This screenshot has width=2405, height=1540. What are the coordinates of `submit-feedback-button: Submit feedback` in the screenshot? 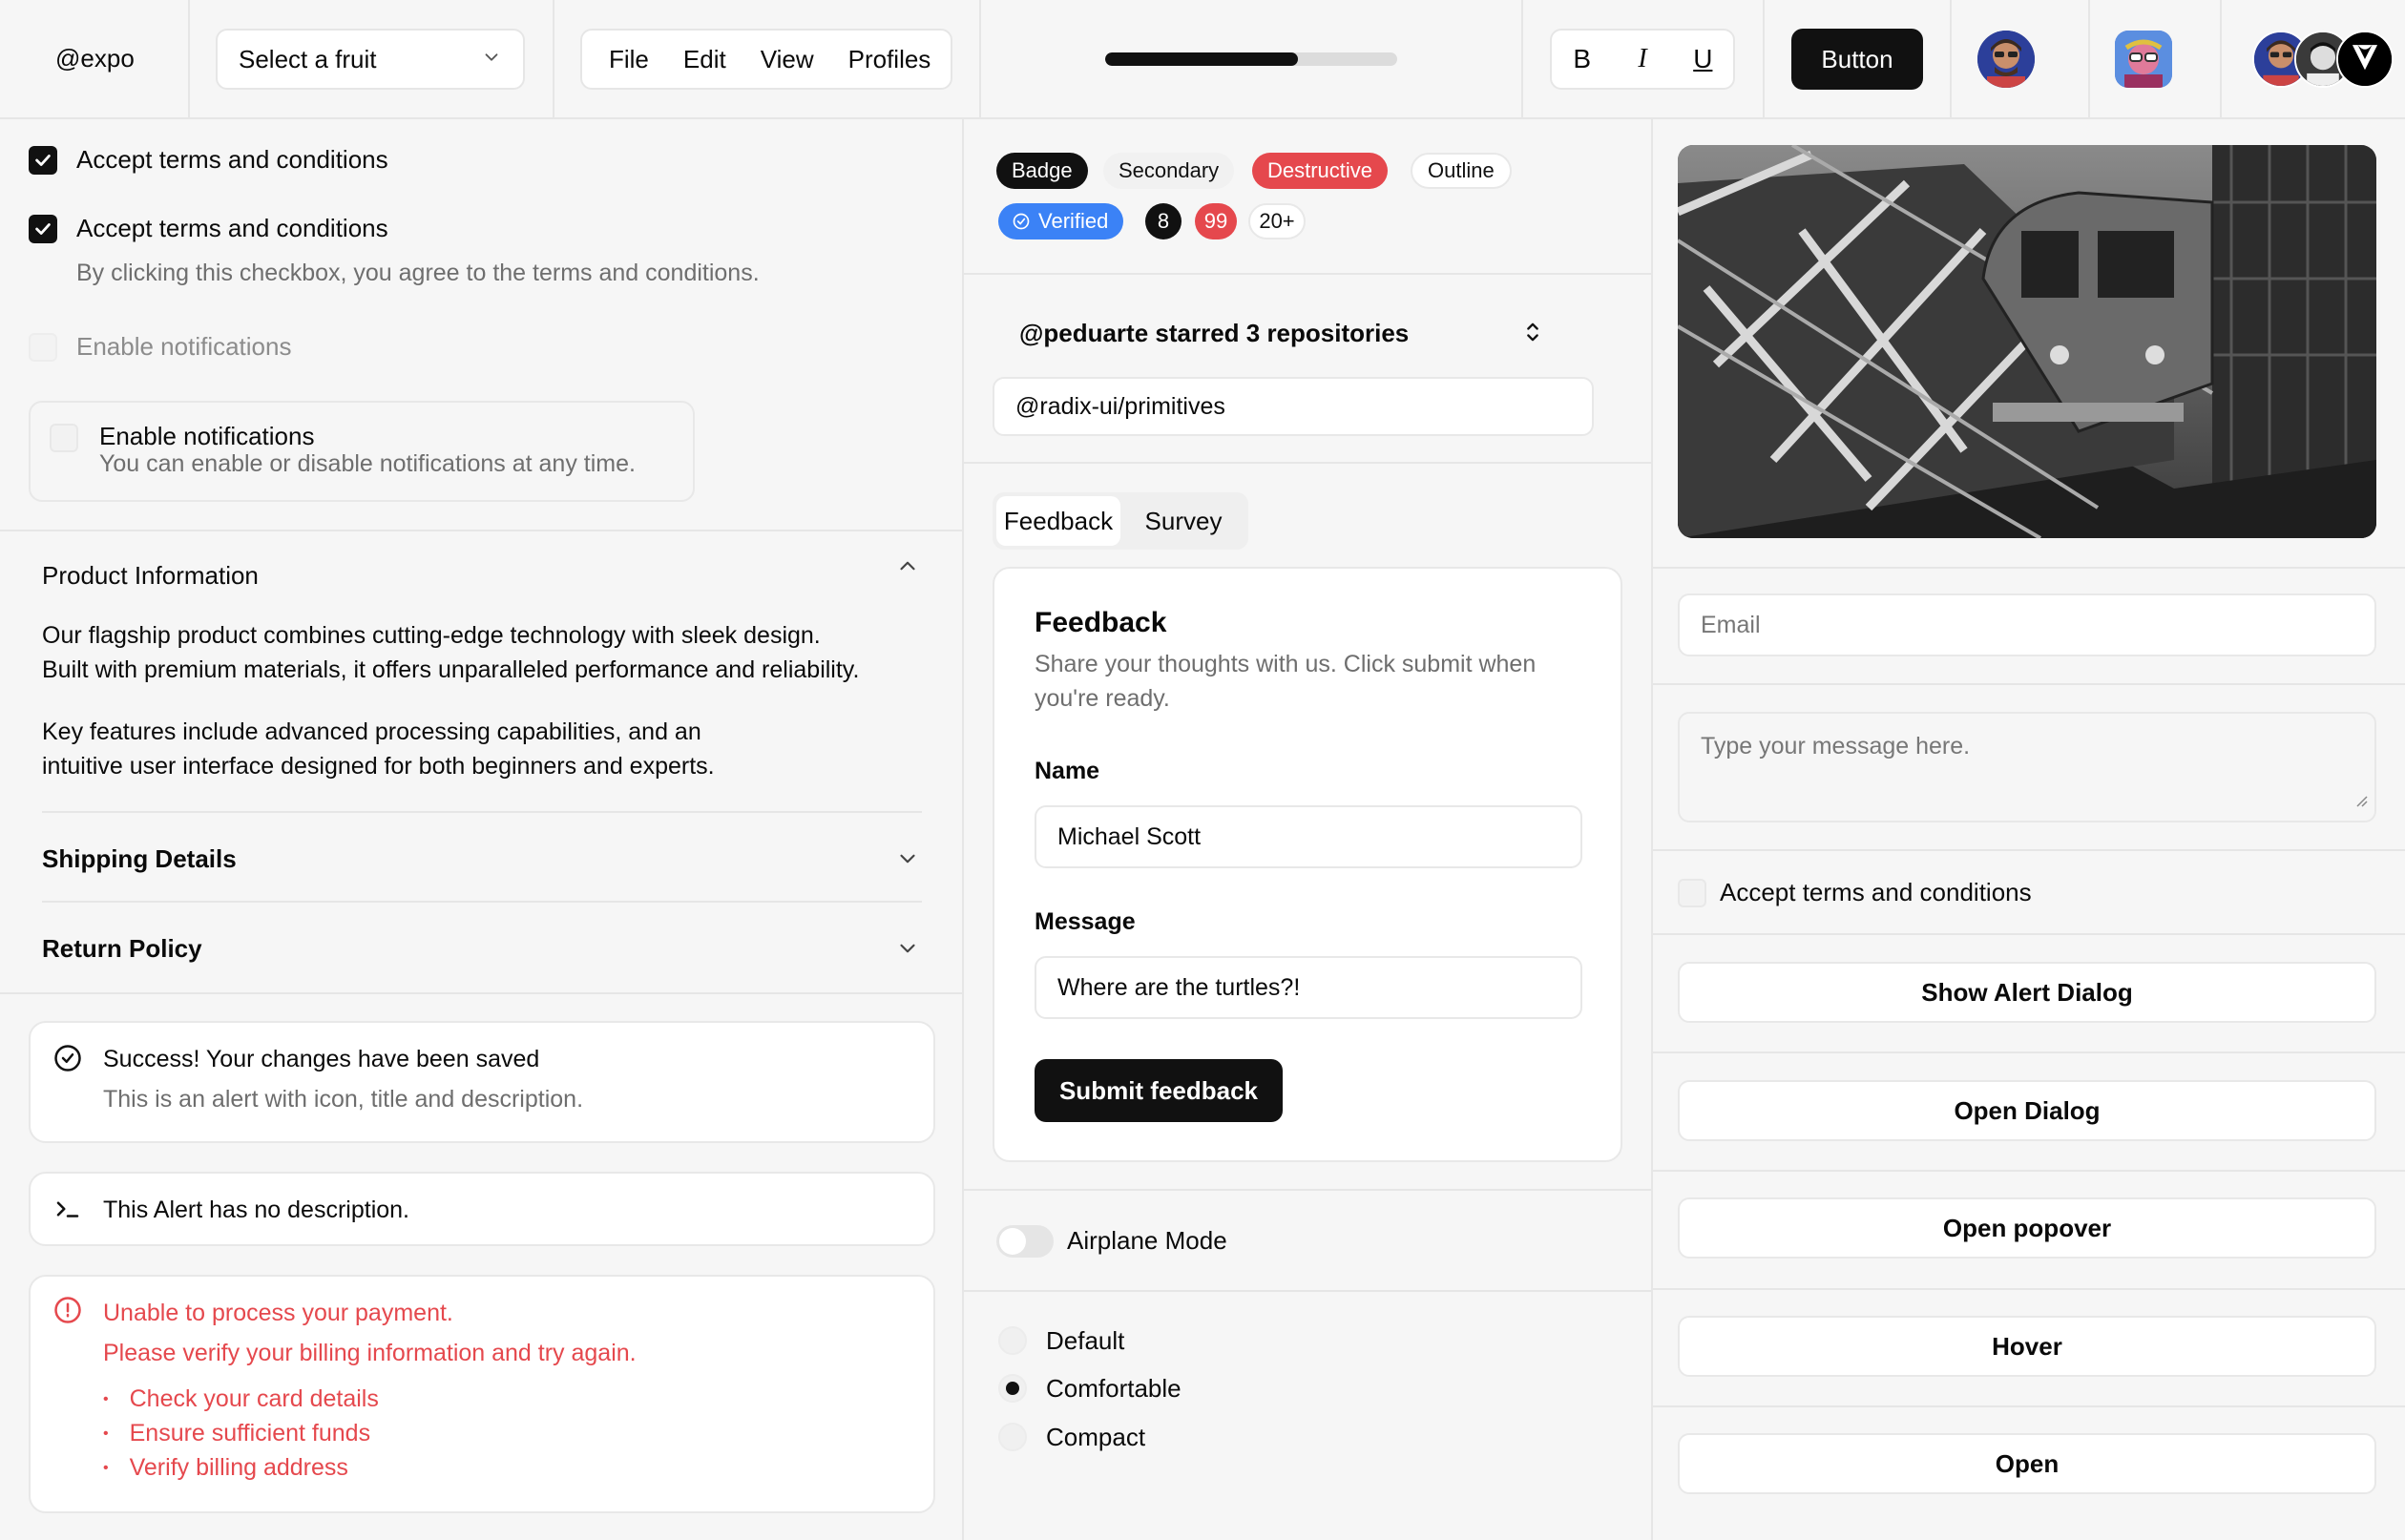 It's located at (1159, 1091).